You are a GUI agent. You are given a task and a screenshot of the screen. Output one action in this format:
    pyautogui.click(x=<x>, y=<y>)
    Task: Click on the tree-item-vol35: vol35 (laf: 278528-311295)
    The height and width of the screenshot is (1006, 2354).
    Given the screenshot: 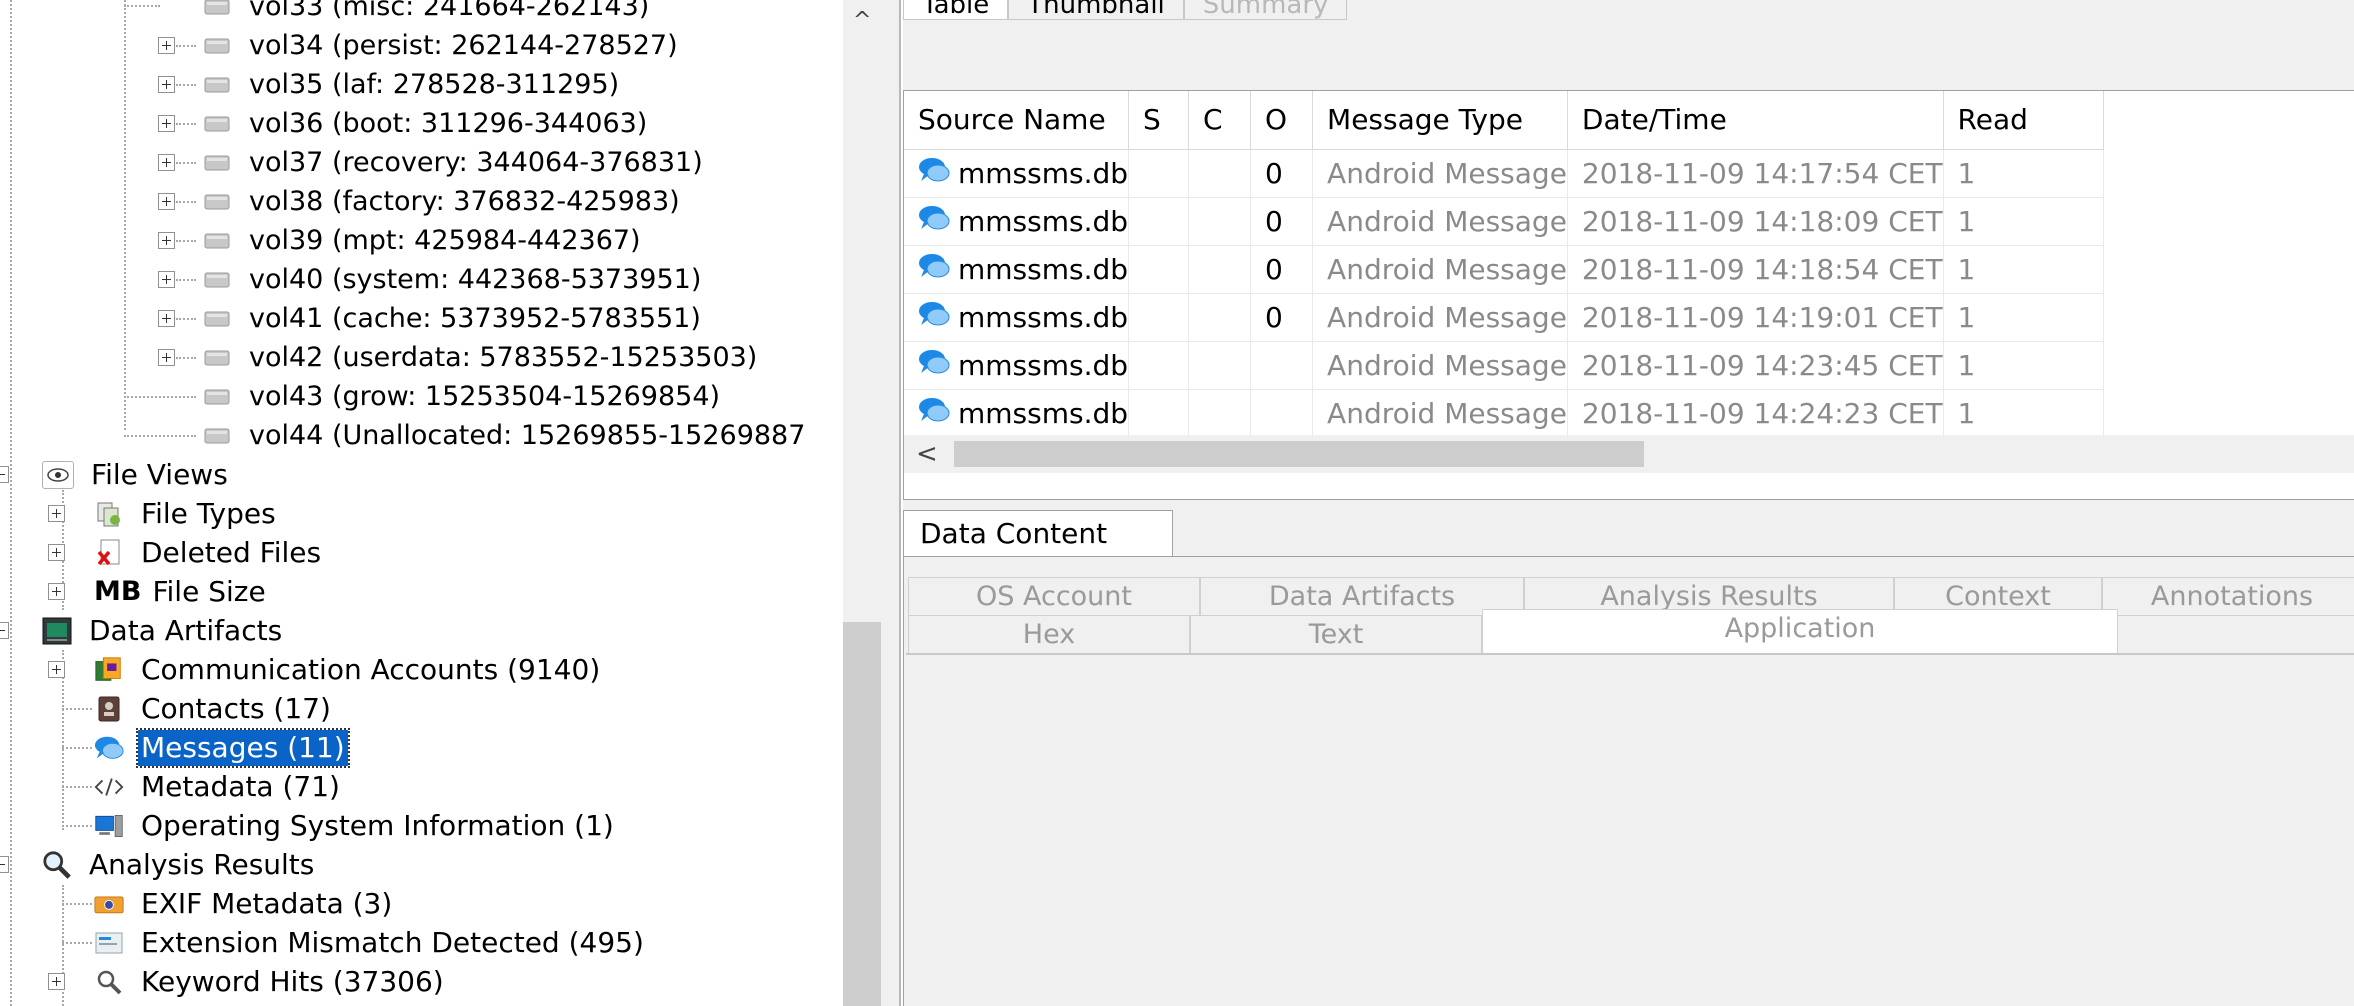 What is the action you would take?
    pyautogui.click(x=373, y=84)
    